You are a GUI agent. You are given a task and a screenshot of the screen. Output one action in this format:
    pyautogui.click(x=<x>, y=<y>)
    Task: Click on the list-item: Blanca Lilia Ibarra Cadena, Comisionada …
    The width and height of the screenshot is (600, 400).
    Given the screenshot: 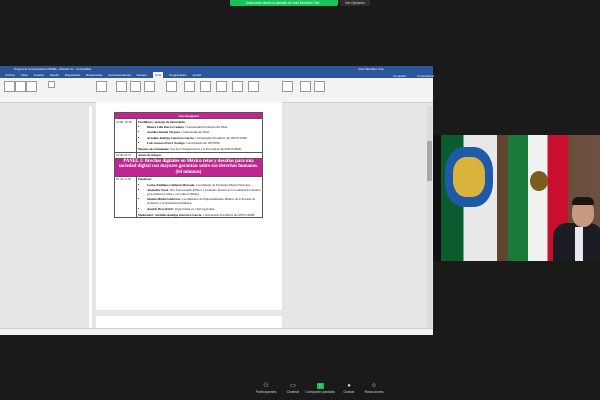 What is the action you would take?
    pyautogui.click(x=204, y=127)
    